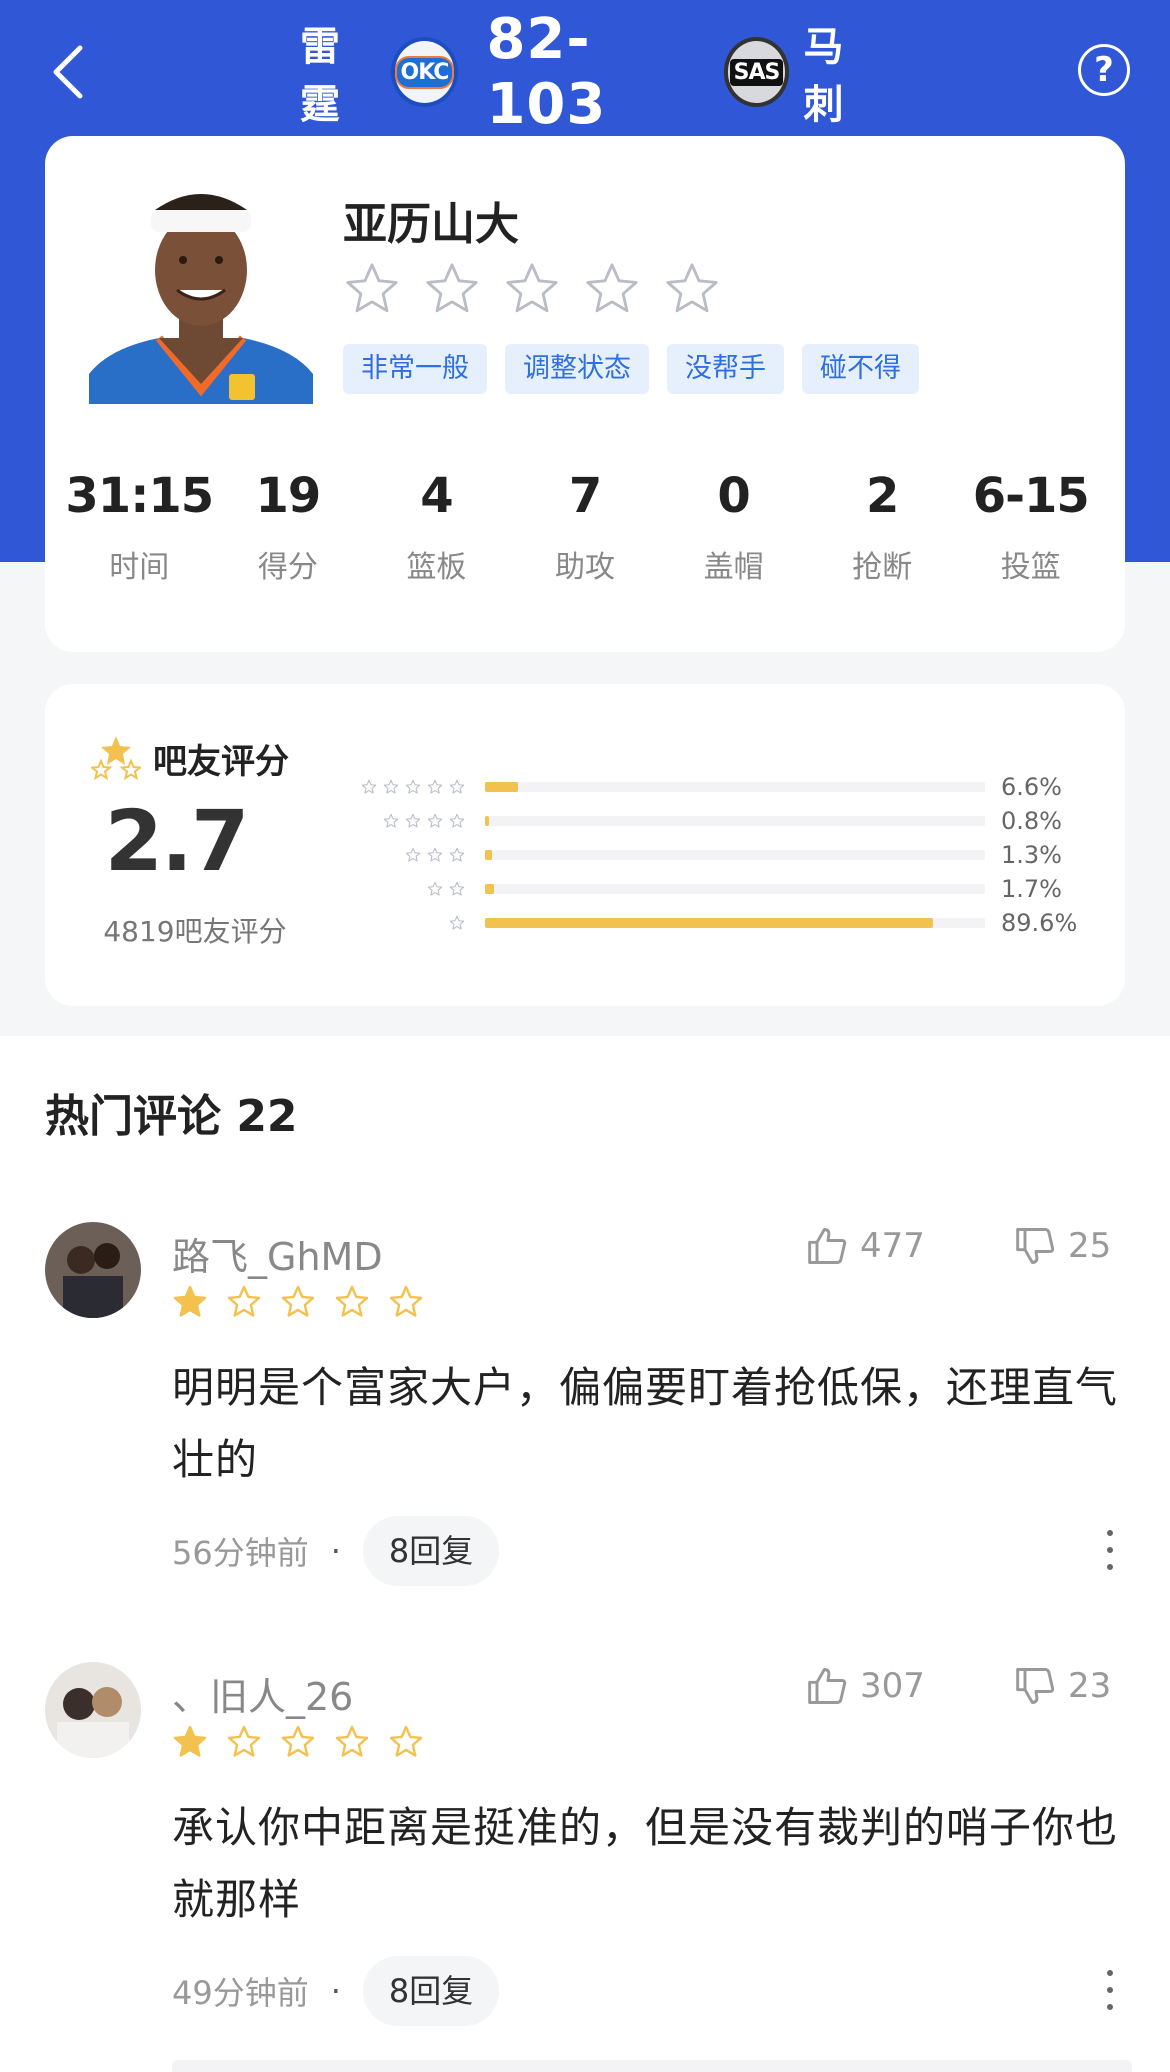  I want to click on like-count: 307, so click(892, 1686).